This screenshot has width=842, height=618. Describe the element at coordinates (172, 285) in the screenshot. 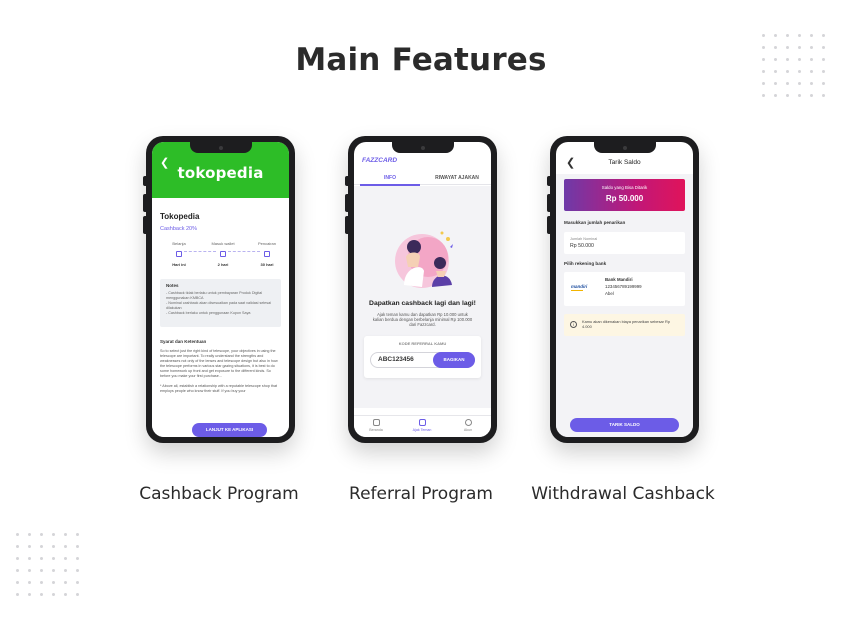

I see `notes-title: Notes` at that location.